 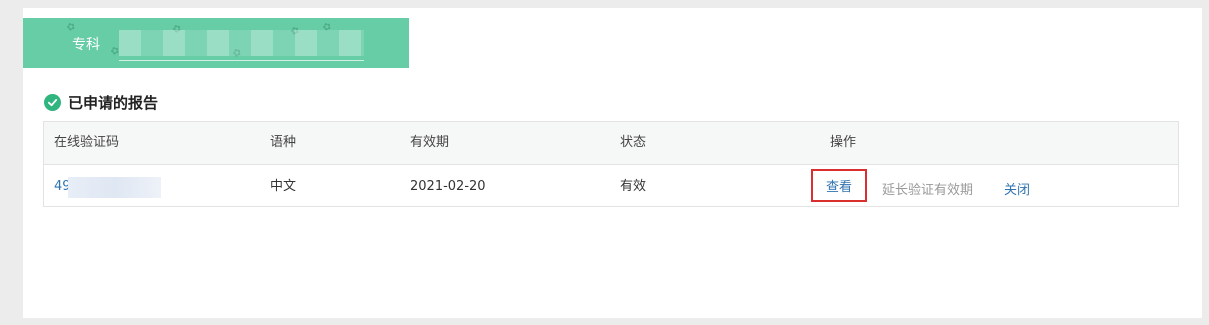 I want to click on header-actions: 操作, so click(x=843, y=142).